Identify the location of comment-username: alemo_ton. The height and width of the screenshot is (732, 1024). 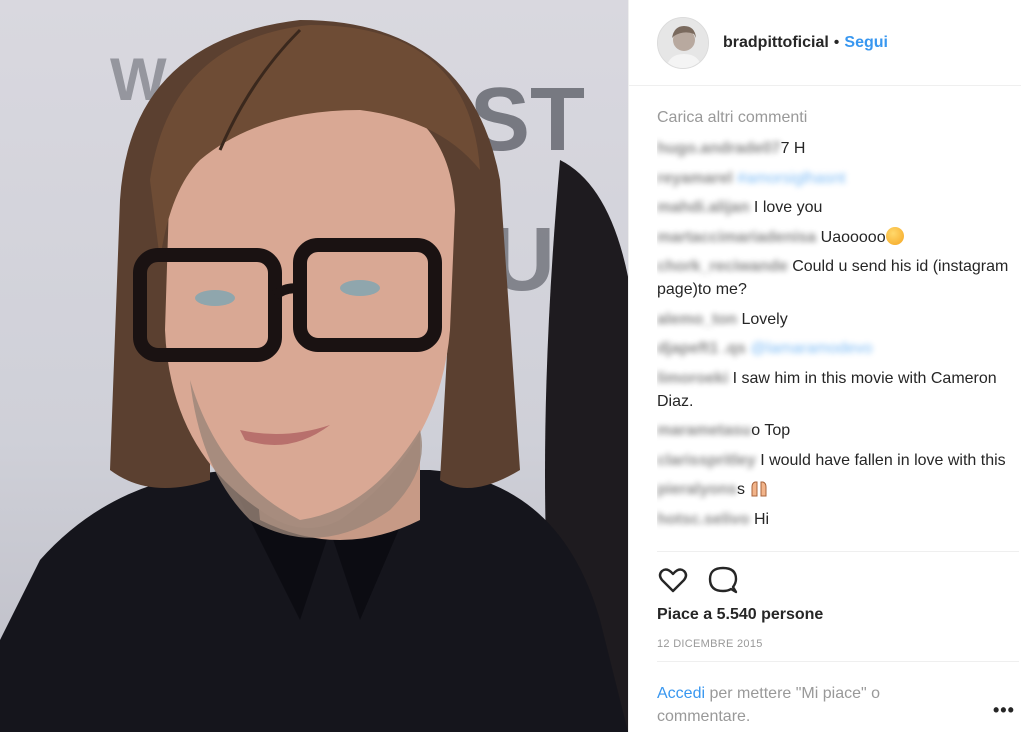
(697, 319).